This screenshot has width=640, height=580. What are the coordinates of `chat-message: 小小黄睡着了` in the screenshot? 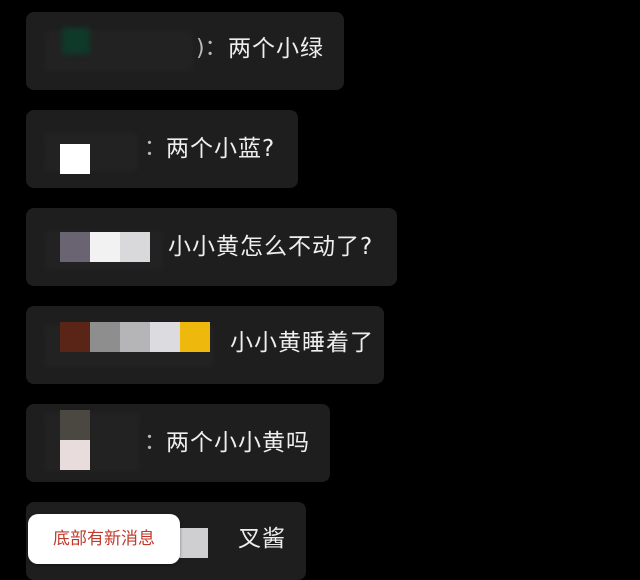 It's located at (205, 345).